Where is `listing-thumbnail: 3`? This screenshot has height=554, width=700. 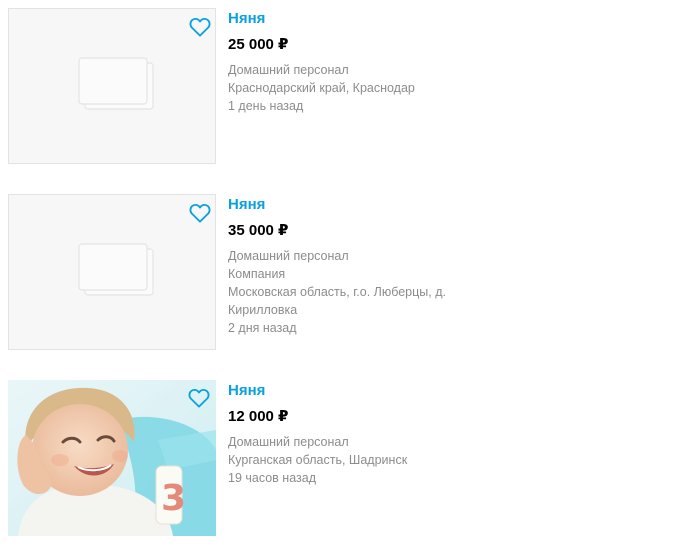
listing-thumbnail: 3 is located at coordinates (112, 458).